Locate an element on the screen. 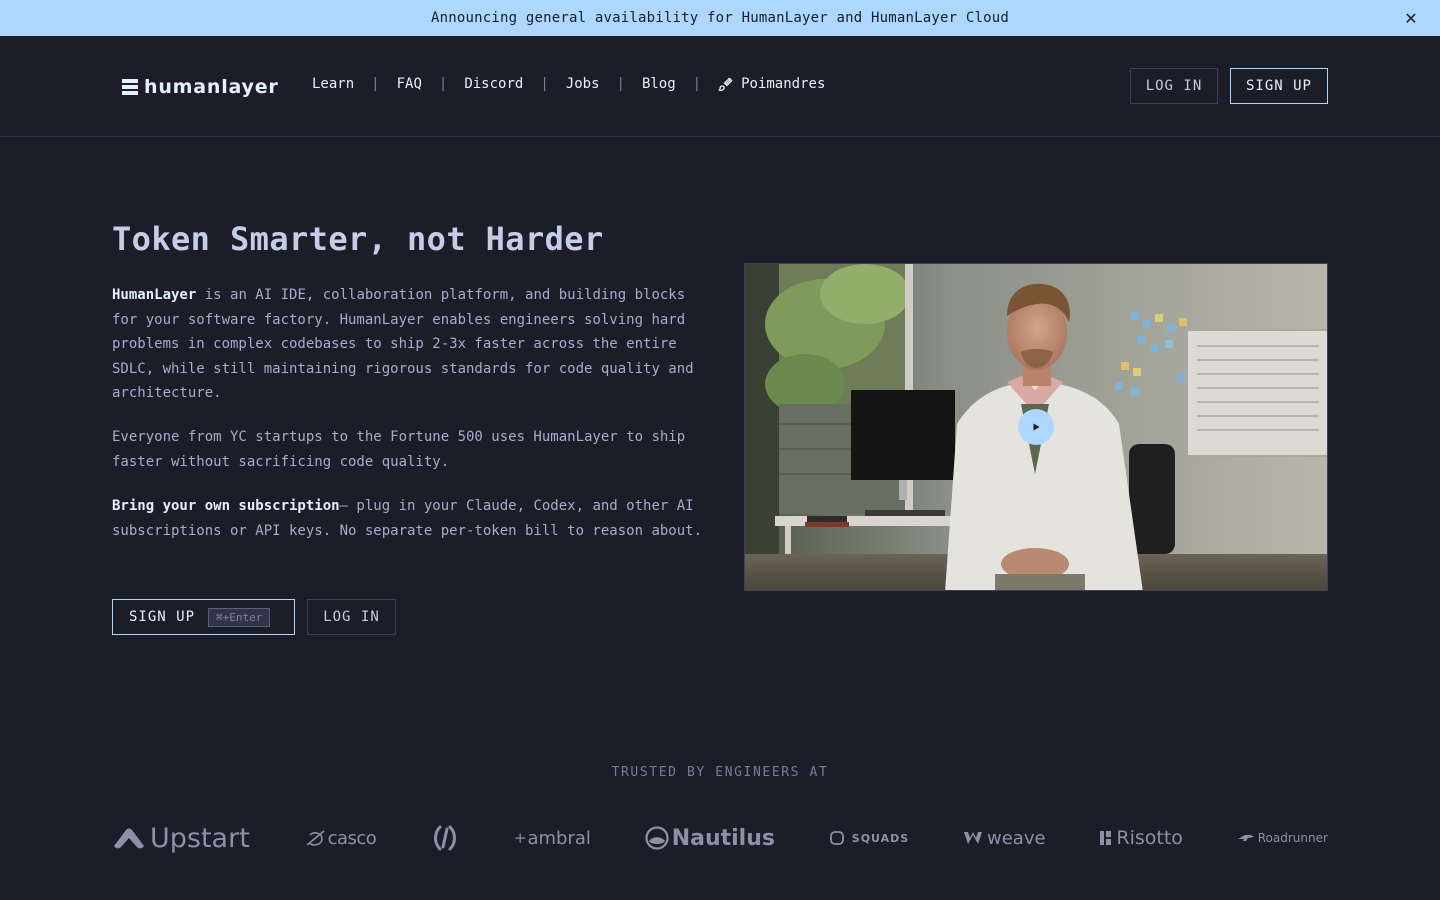 This screenshot has height=900, width=1440. humanlayer-logo: humanlayer is located at coordinates (200, 87).